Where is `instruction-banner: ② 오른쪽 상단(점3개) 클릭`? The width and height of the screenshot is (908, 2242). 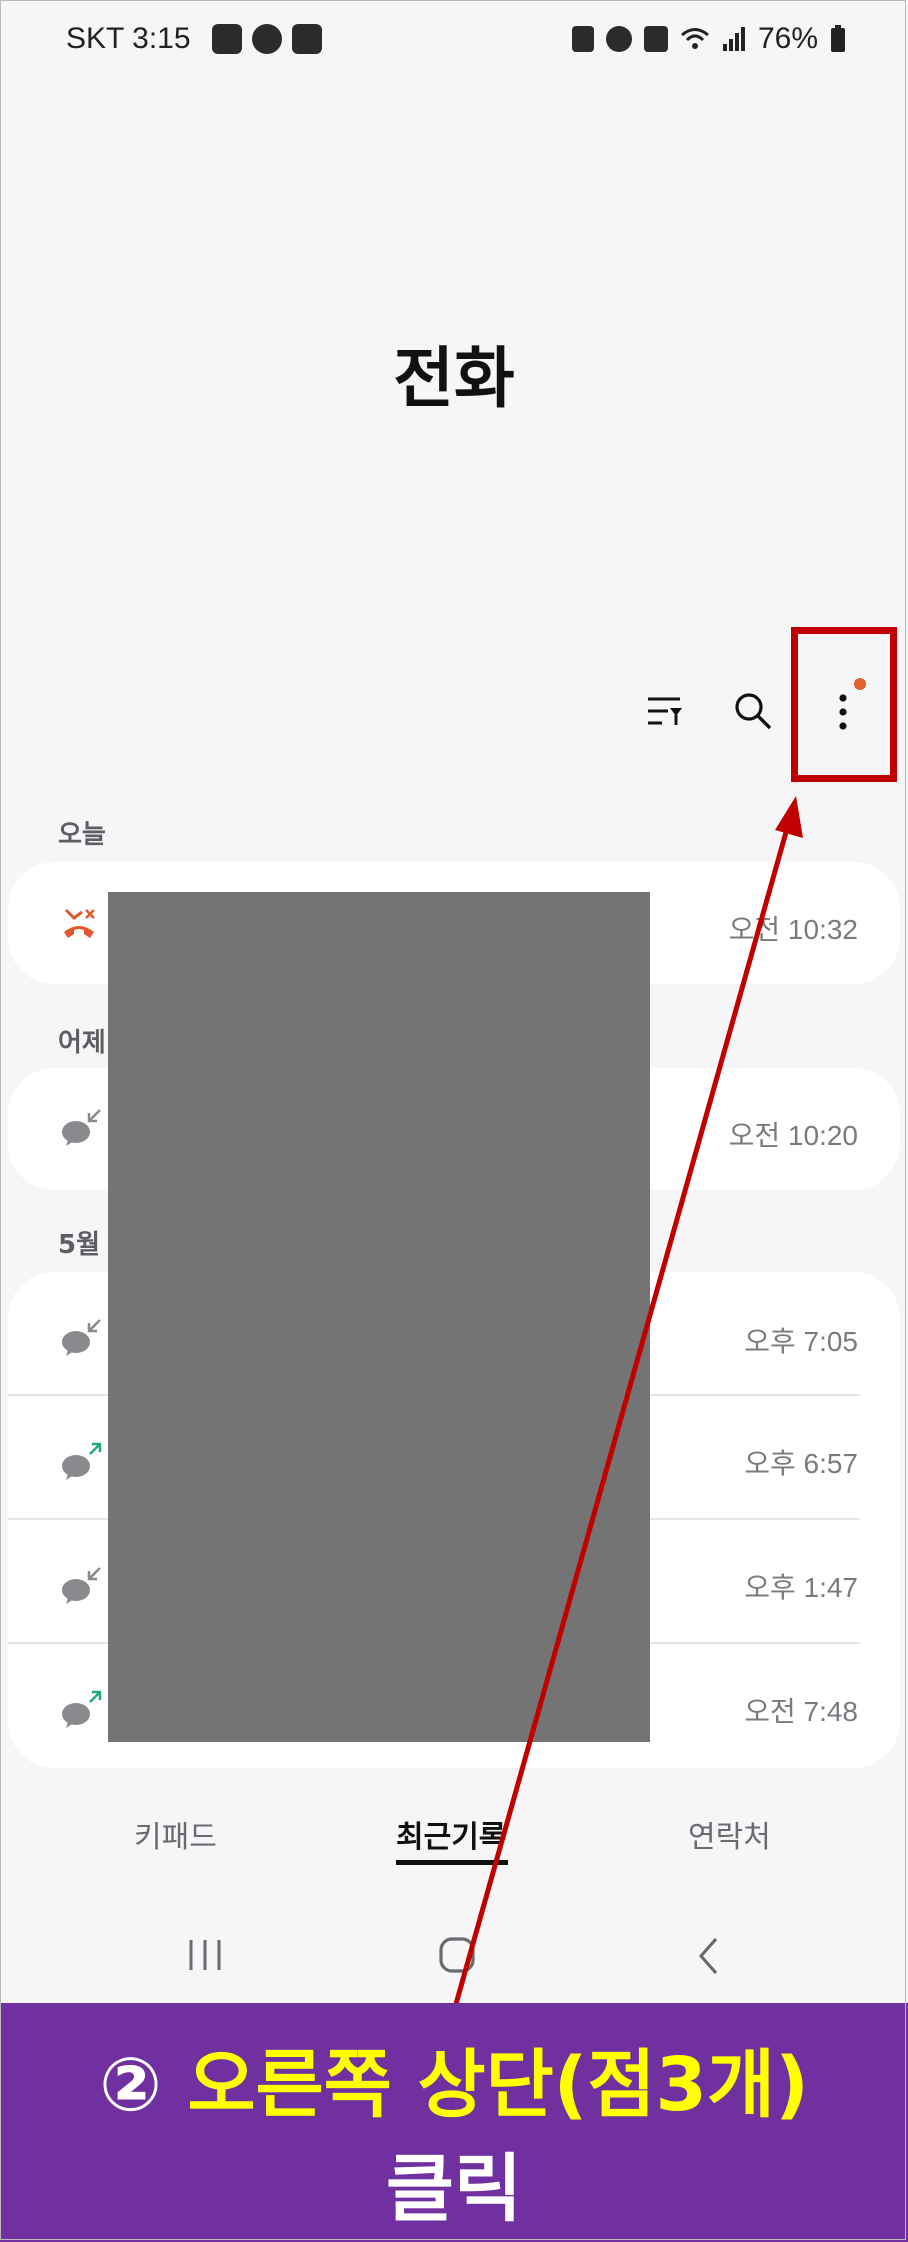 instruction-banner: ② 오른쪽 상단(점3개) 클릭 is located at coordinates (454, 2122).